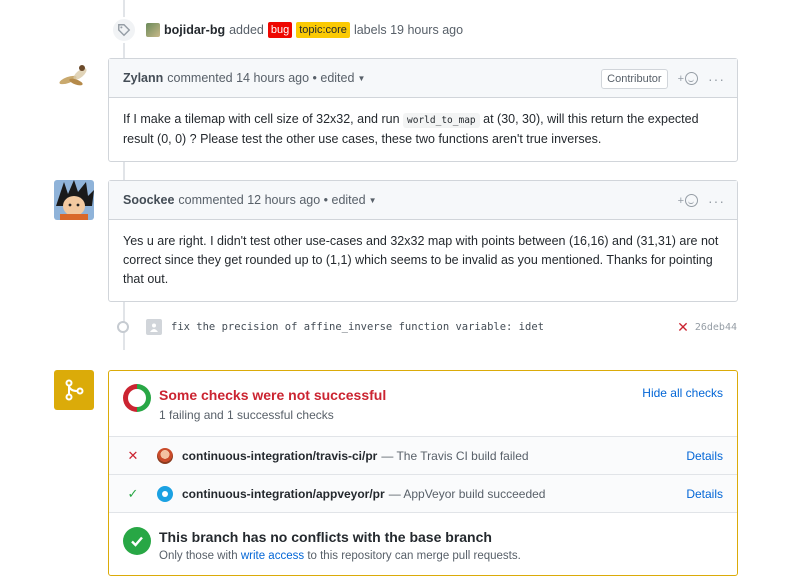 The height and width of the screenshot is (586, 794). Describe the element at coordinates (123, 327) in the screenshot. I see `commit-icon` at that location.